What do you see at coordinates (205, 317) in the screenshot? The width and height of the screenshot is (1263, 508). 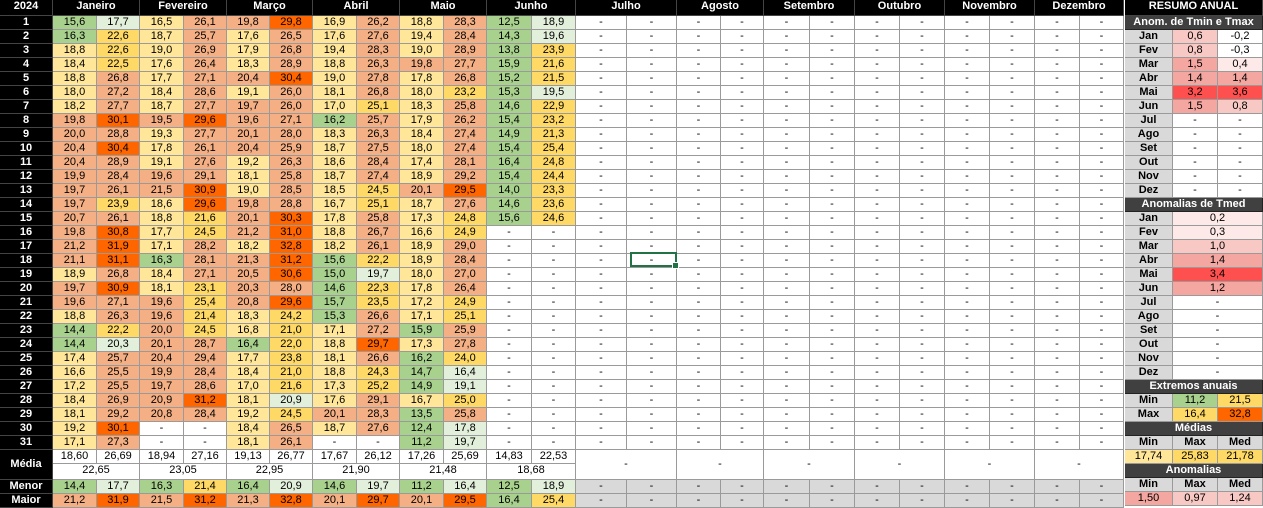 I see `tmax-cell: 21,4` at bounding box center [205, 317].